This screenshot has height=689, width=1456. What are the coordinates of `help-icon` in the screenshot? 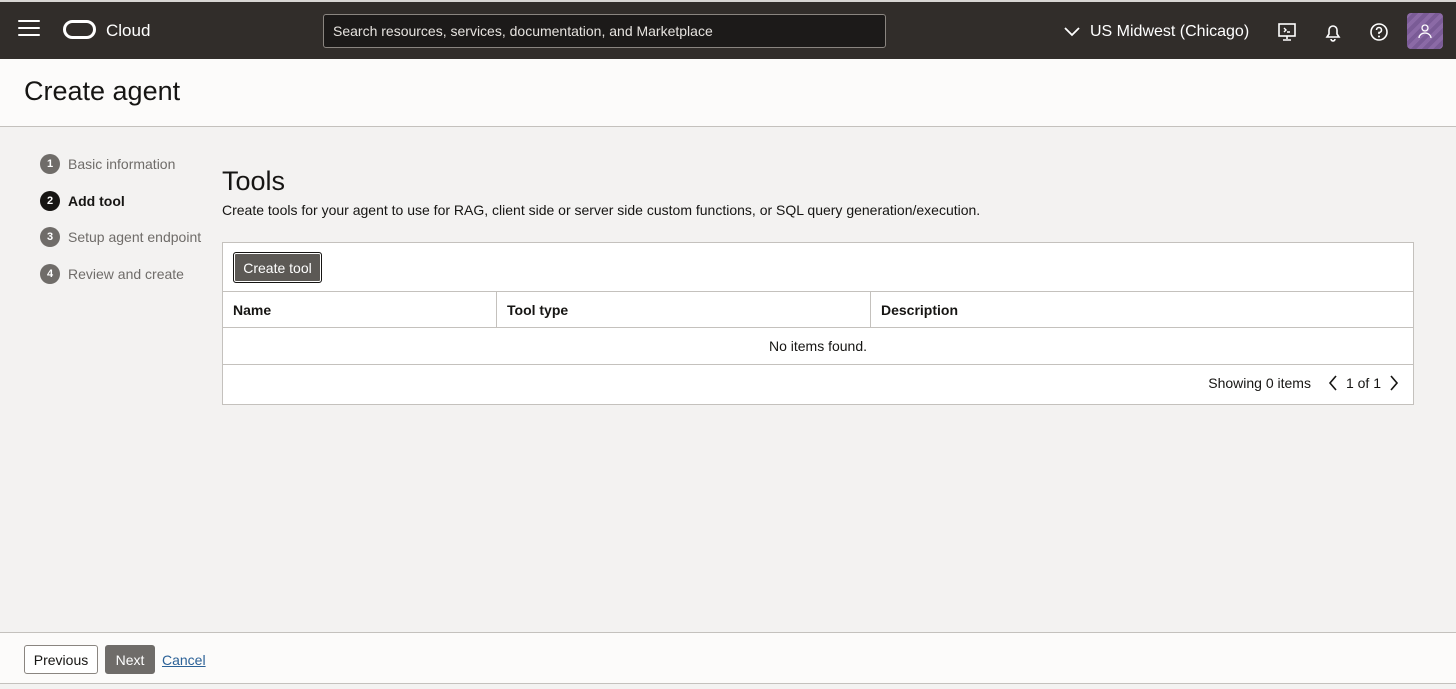 It's located at (1379, 32).